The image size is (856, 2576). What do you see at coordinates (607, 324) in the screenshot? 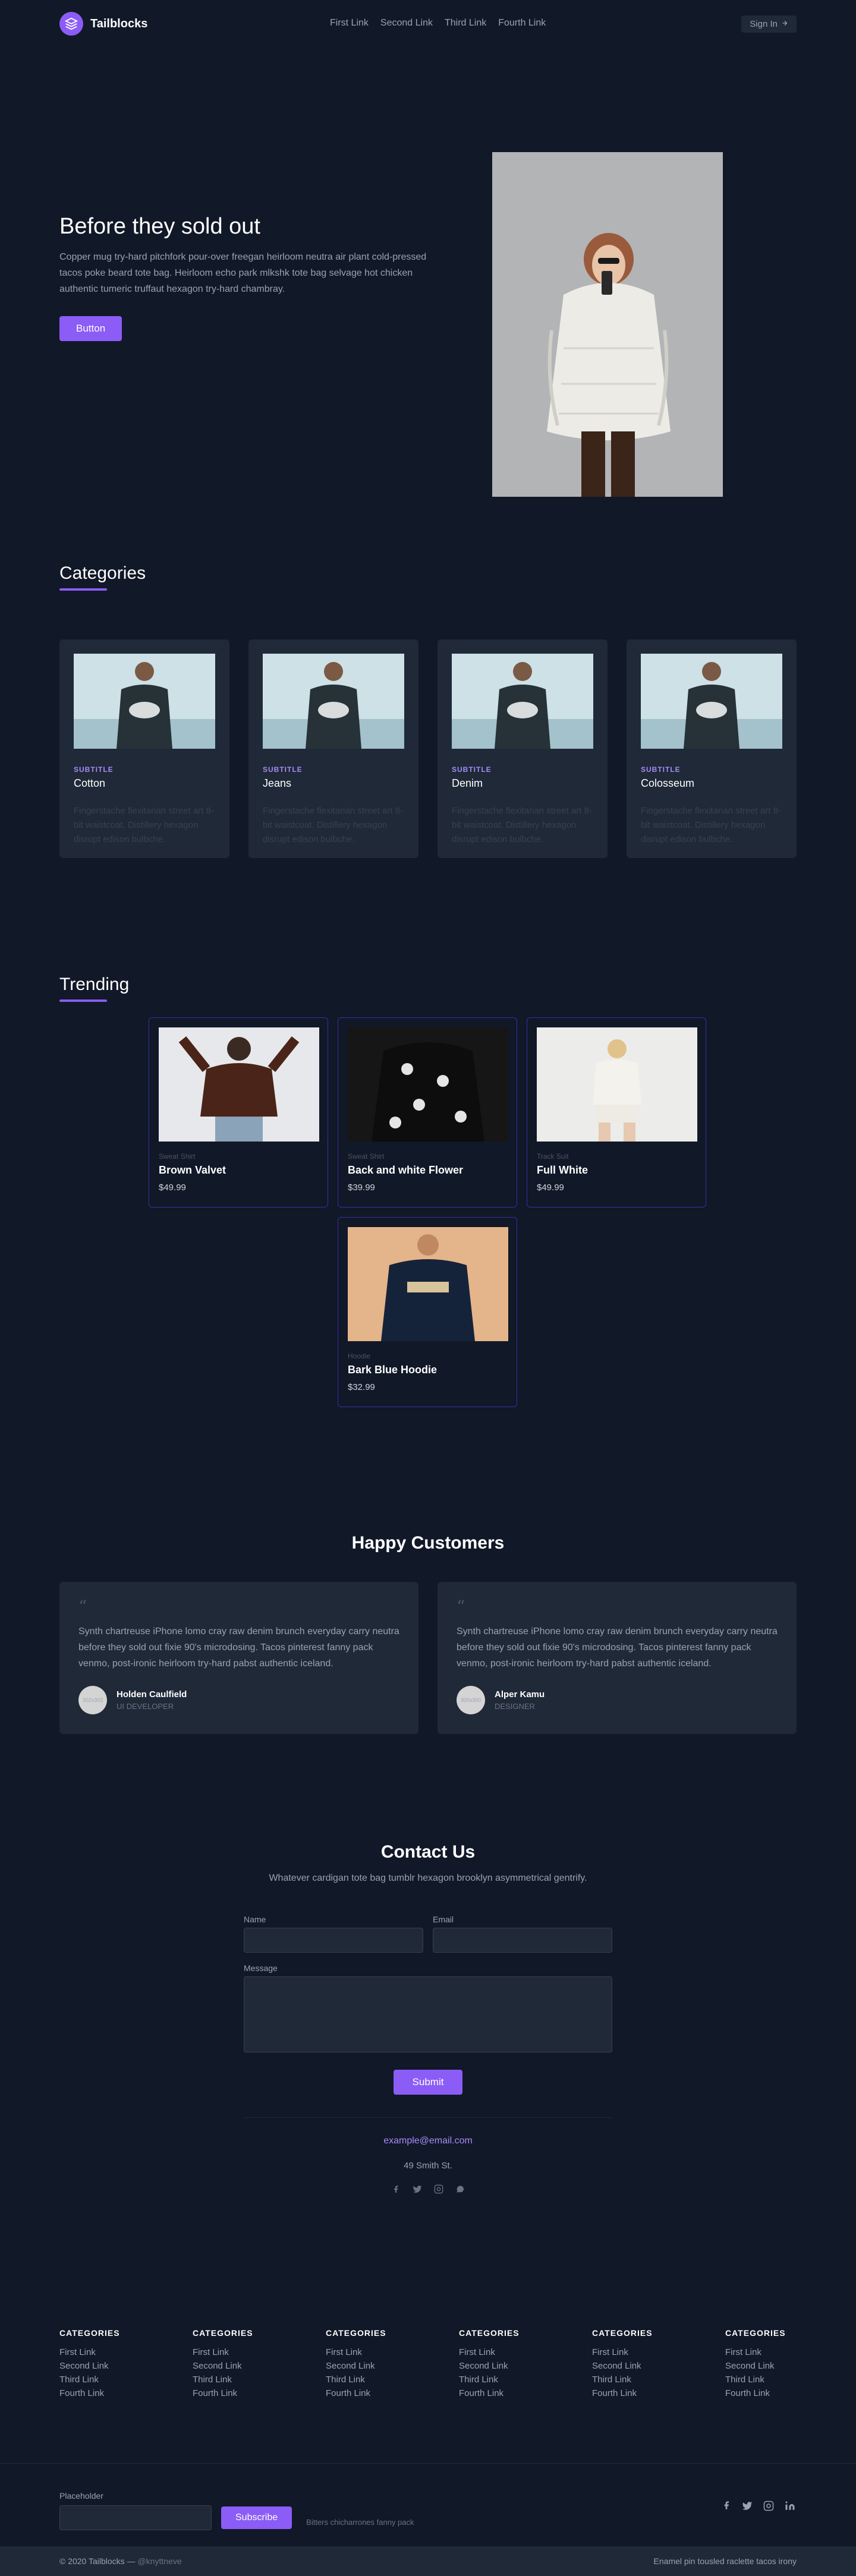
I see `hero-image` at bounding box center [607, 324].